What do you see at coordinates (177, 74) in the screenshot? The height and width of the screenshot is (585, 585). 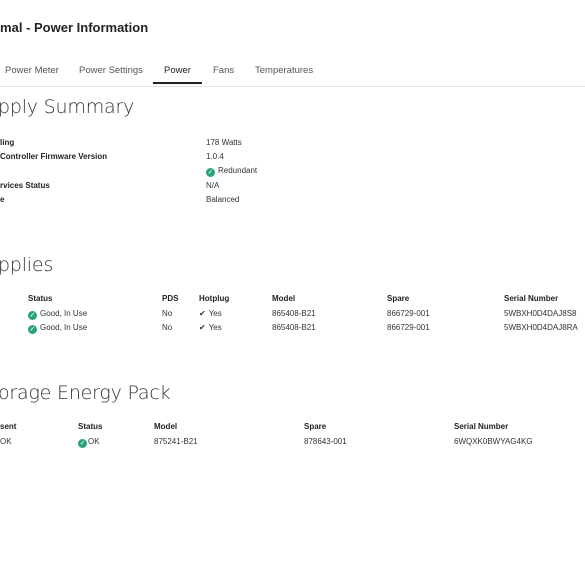 I see `tab-power: Power` at bounding box center [177, 74].